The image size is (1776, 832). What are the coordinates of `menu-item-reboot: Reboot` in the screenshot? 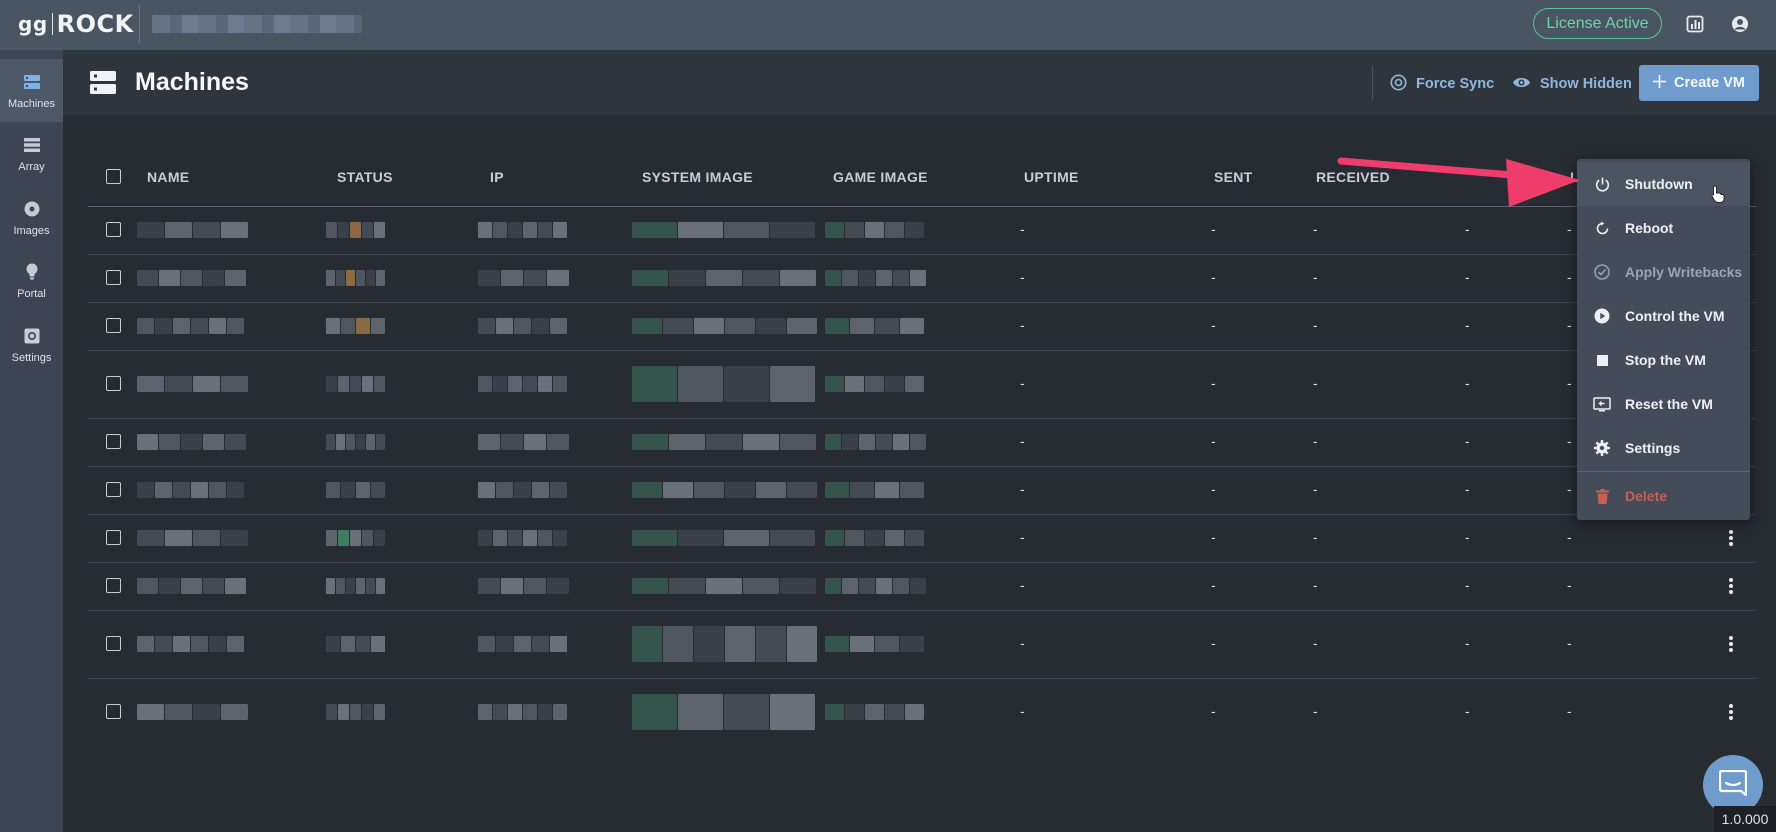 It's located at (1663, 228).